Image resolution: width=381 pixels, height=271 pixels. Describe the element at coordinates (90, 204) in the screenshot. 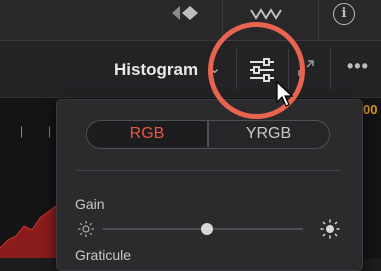

I see `gain-label: Gain` at that location.